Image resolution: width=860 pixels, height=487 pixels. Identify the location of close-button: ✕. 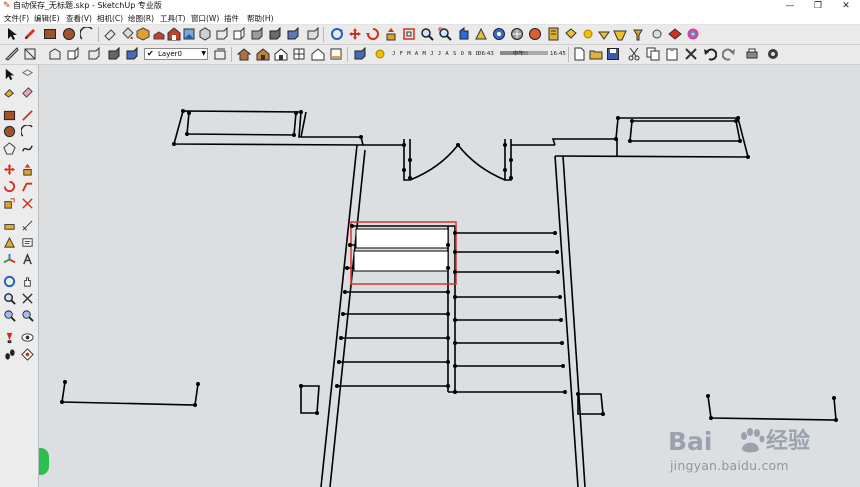
(846, 6).